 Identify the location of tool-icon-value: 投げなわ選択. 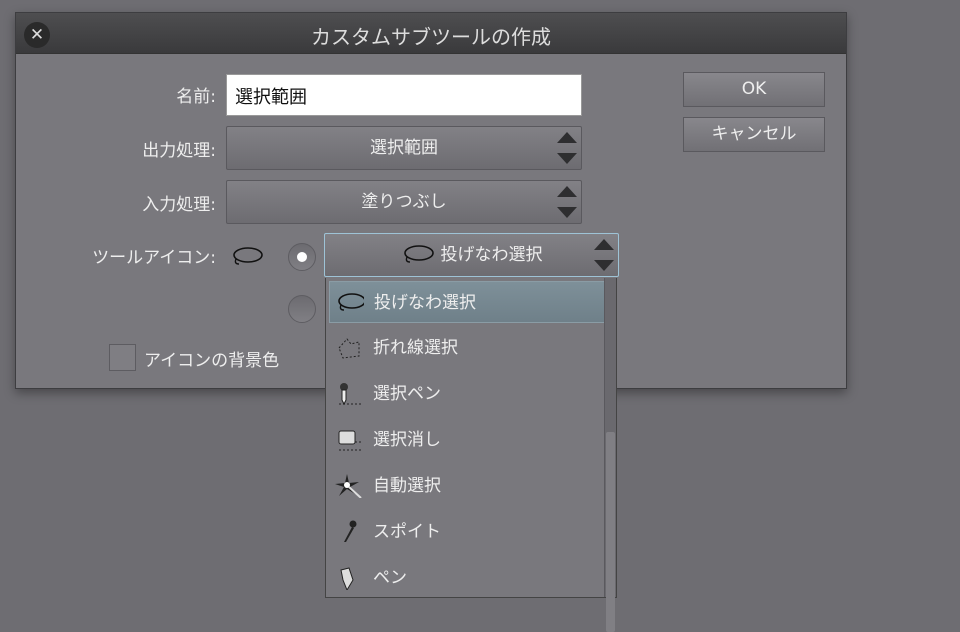
(491, 255).